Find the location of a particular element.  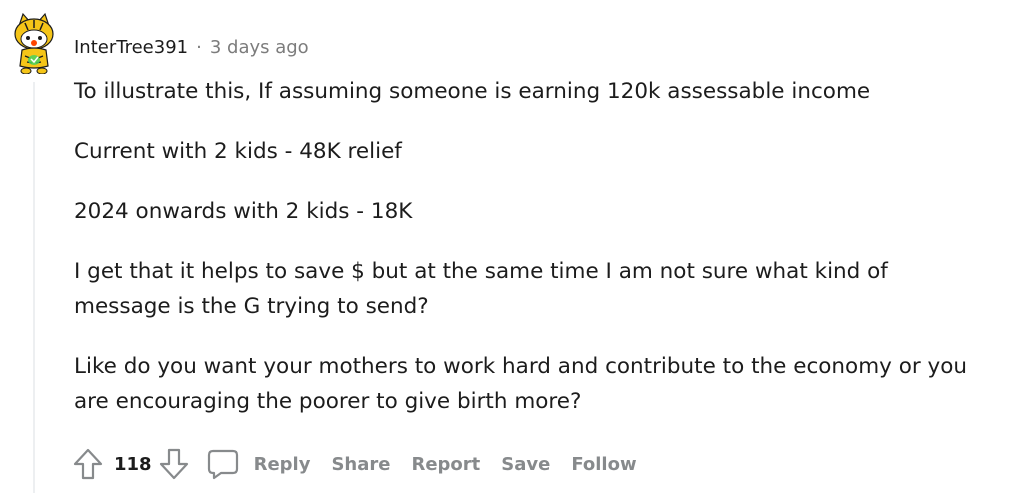

save-button: Save is located at coordinates (525, 464).